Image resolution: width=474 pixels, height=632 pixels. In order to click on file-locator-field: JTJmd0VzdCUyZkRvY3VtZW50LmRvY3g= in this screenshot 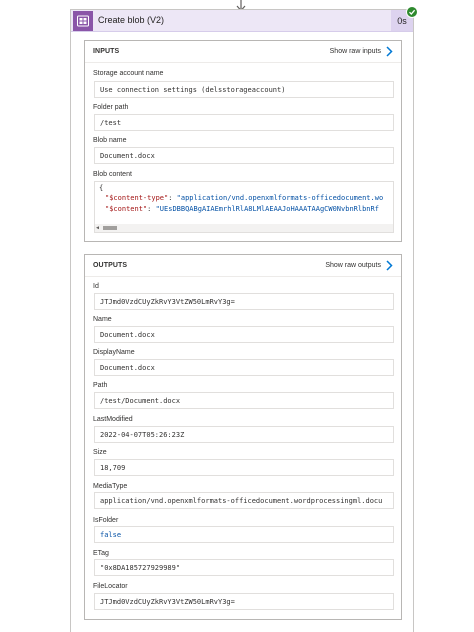, I will do `click(244, 601)`.